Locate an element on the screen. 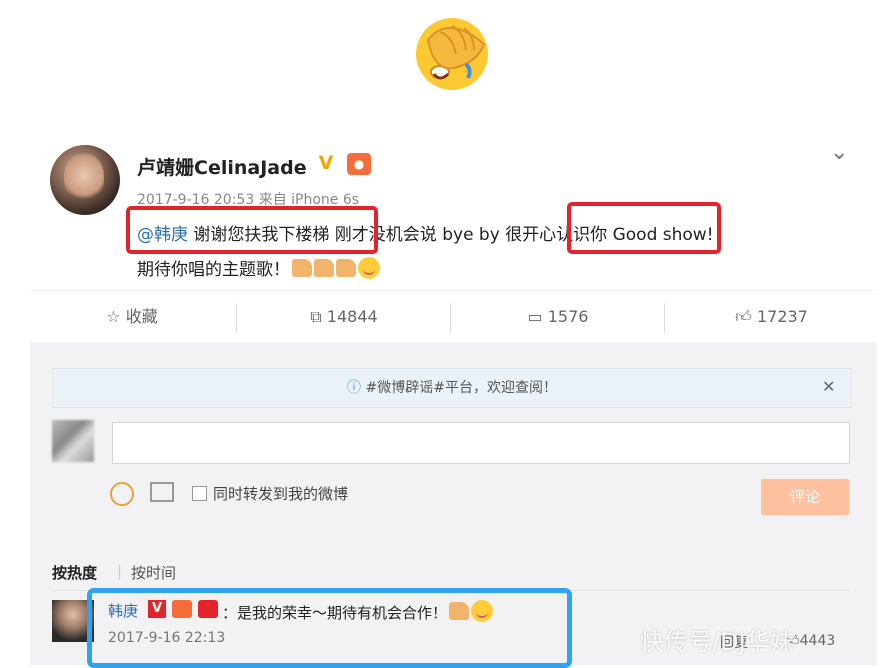 The width and height of the screenshot is (881, 668). image-icon is located at coordinates (162, 492).